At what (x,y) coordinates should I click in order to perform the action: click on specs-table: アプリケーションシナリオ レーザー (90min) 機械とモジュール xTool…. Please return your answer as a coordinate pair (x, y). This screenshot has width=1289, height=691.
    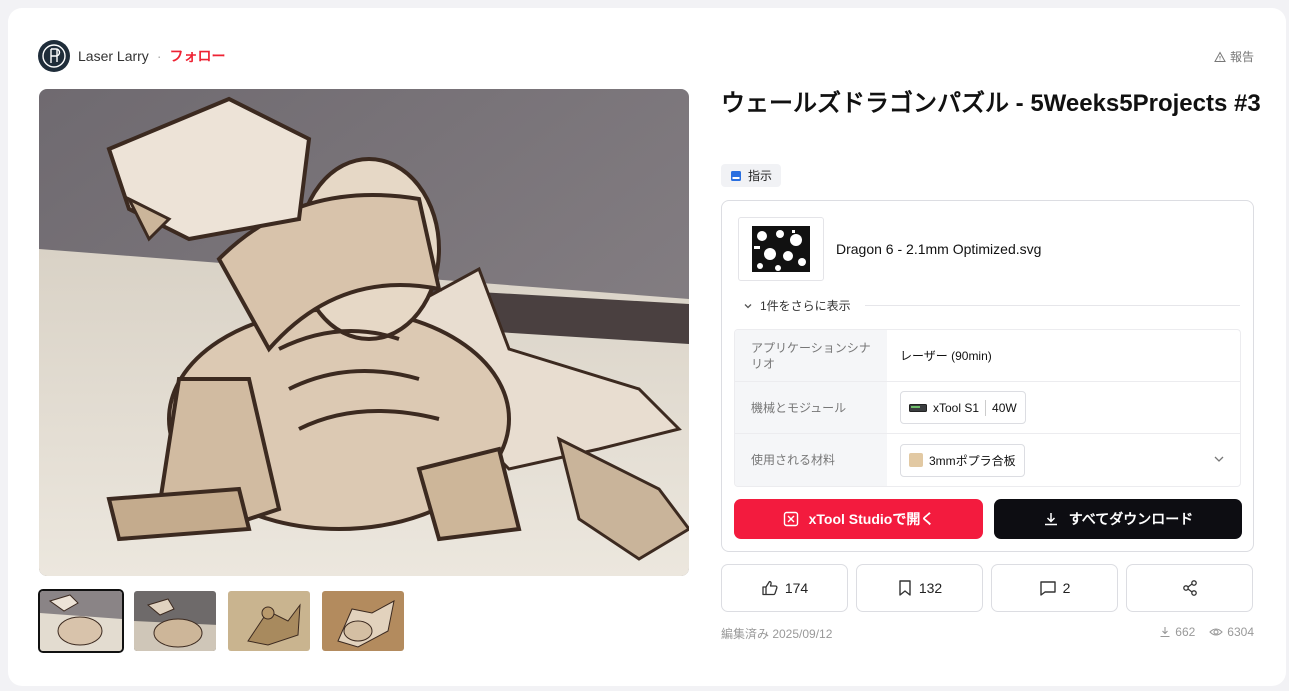
    Looking at the image, I should click on (987, 408).